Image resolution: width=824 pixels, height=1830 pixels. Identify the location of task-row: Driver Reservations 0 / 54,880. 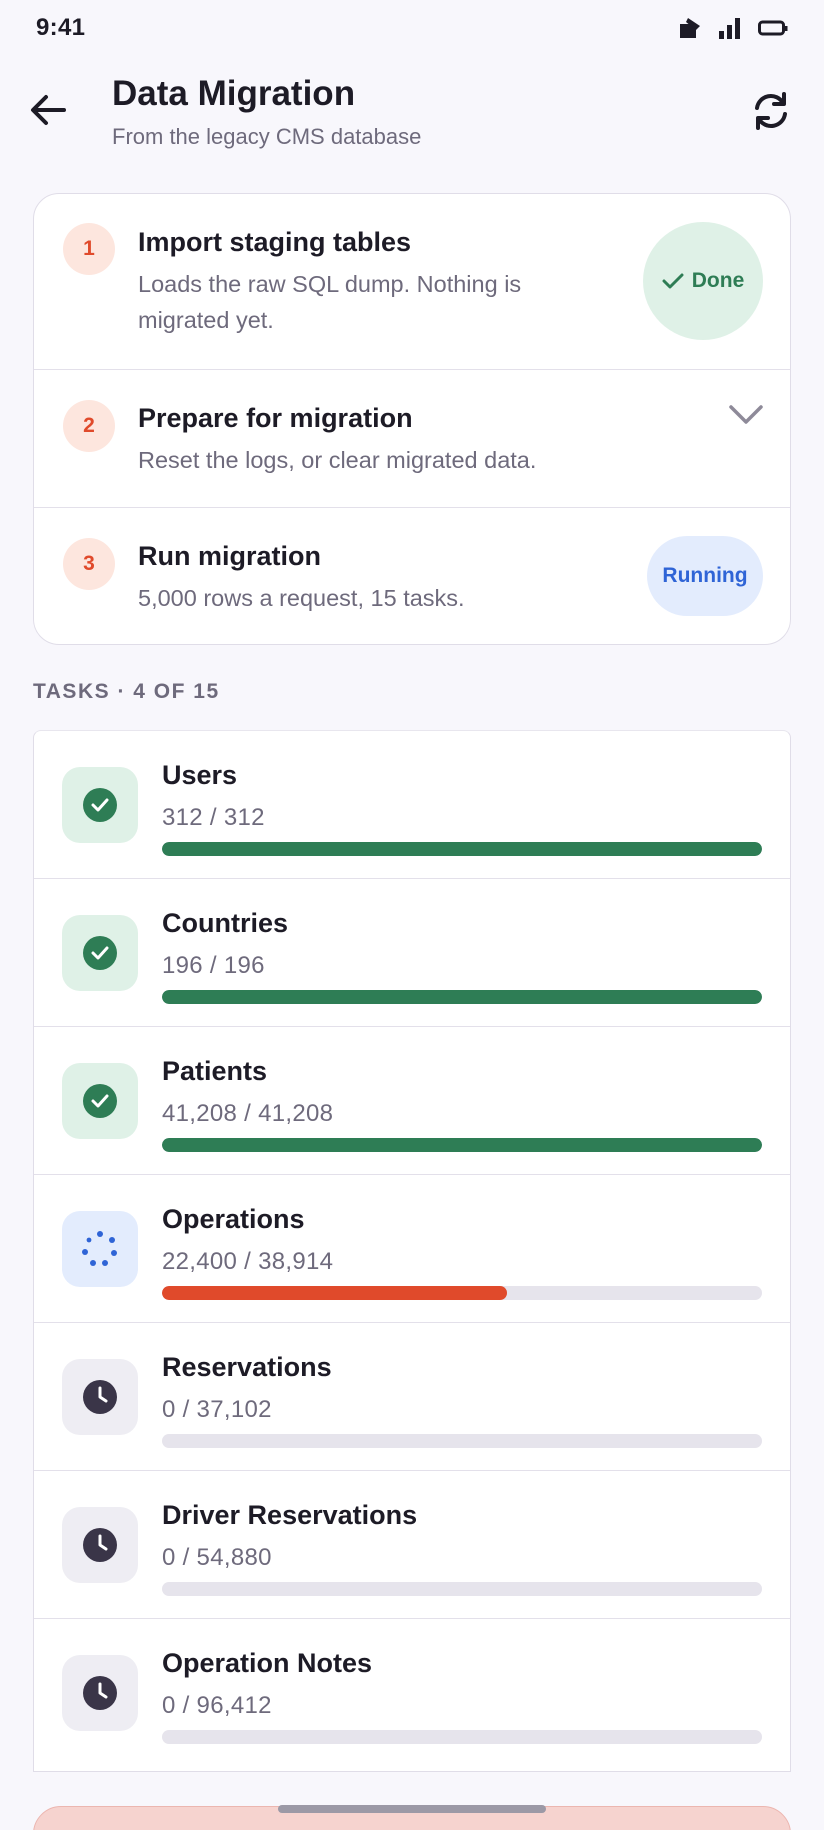
(412, 1545).